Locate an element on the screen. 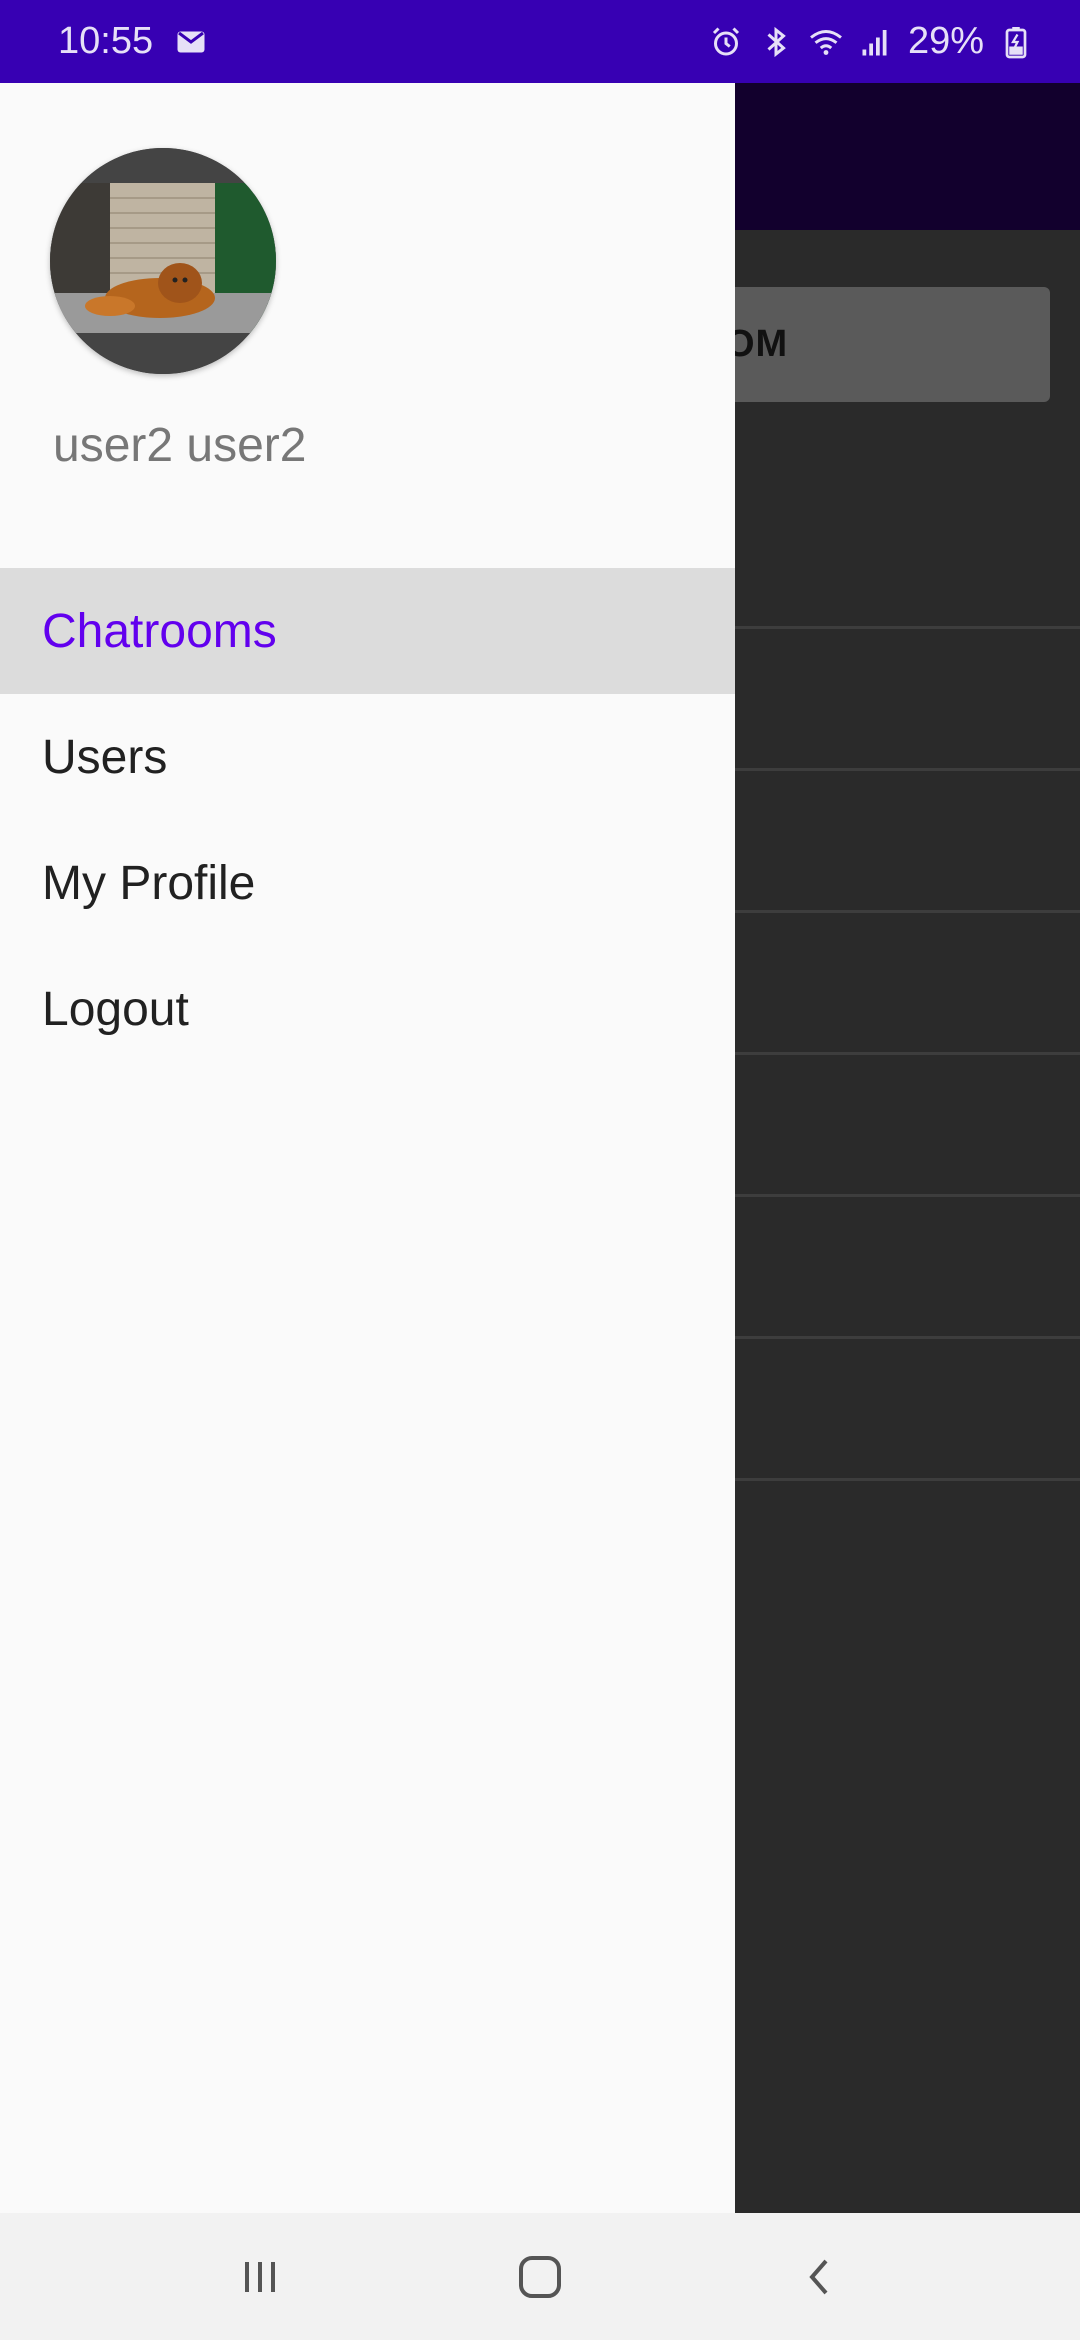  home-button is located at coordinates (540, 2277).